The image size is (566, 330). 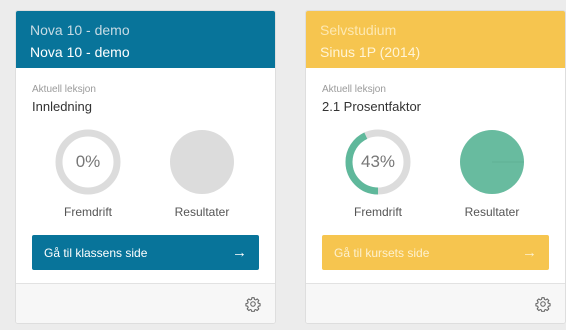 I want to click on progress-percent: 0%, so click(x=88, y=161).